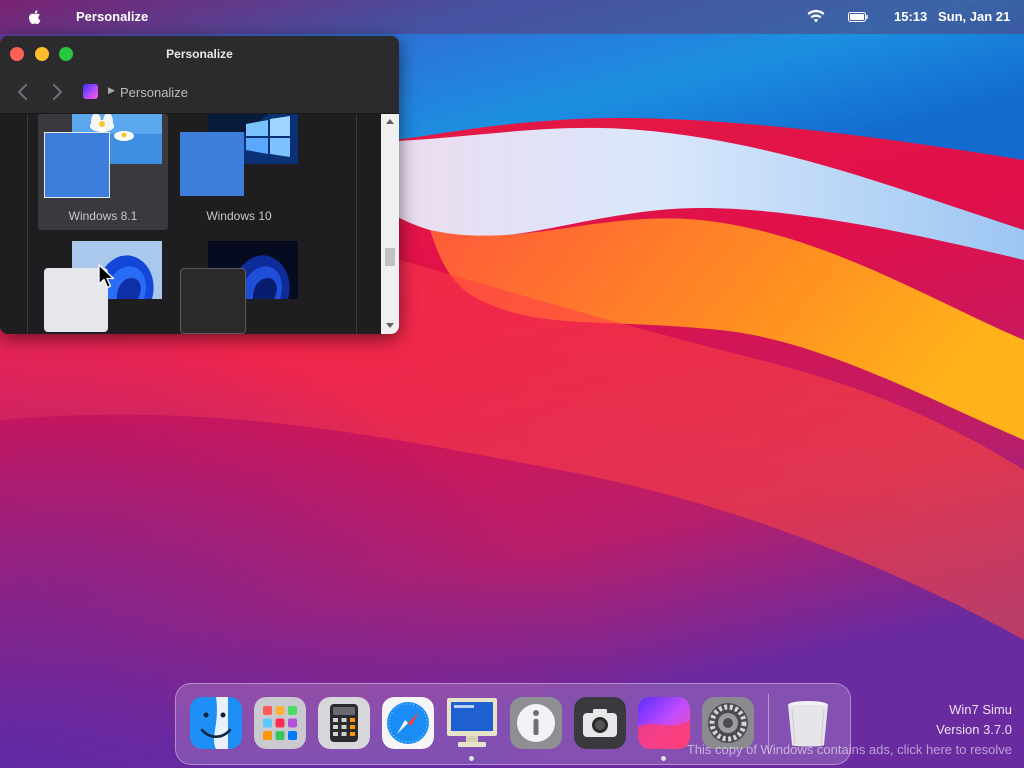 This screenshot has width=1024, height=768. What do you see at coordinates (35, 17) in the screenshot?
I see `apple-icon` at bounding box center [35, 17].